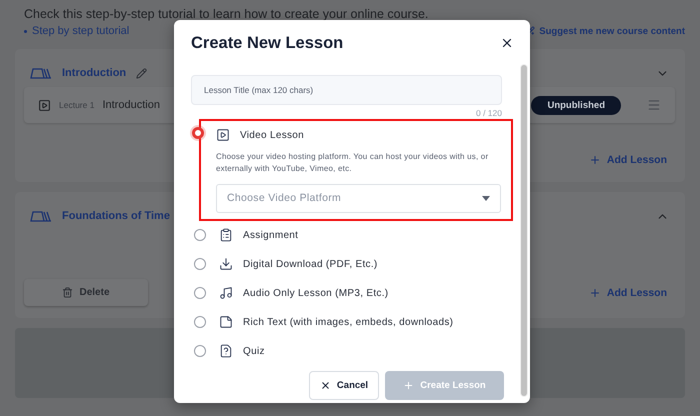  Describe the element at coordinates (226, 235) in the screenshot. I see `clipboard-icon` at that location.